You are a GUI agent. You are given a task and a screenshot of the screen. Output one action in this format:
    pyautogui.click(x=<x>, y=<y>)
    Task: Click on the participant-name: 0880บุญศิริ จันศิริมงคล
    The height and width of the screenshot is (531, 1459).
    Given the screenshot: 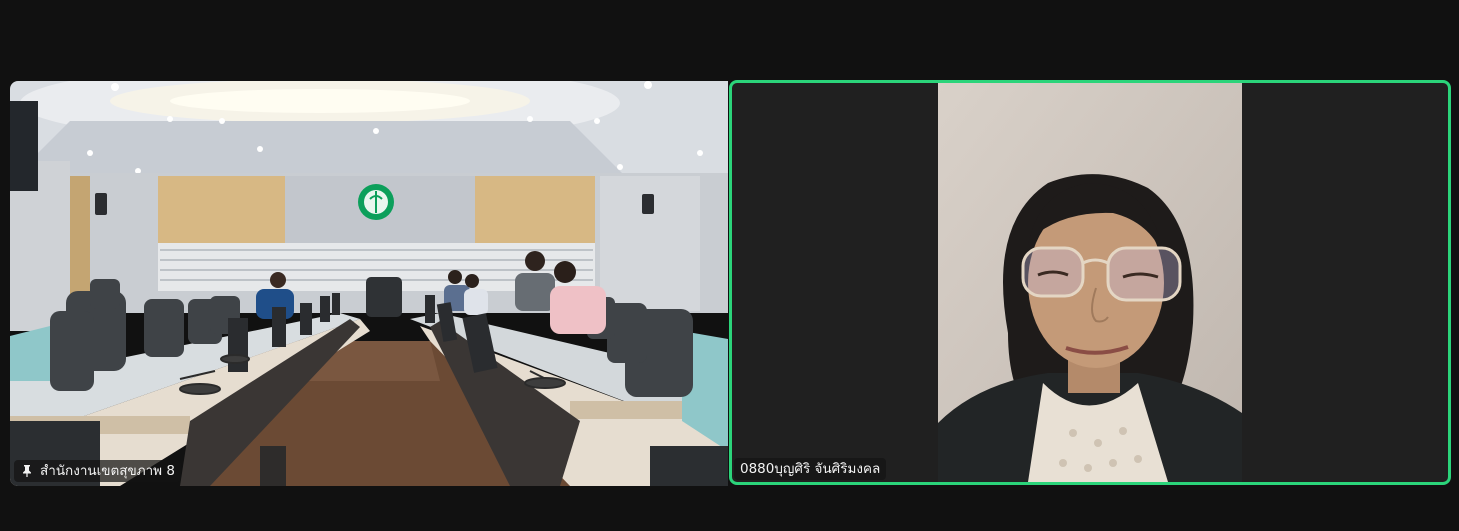 What is the action you would take?
    pyautogui.click(x=810, y=469)
    